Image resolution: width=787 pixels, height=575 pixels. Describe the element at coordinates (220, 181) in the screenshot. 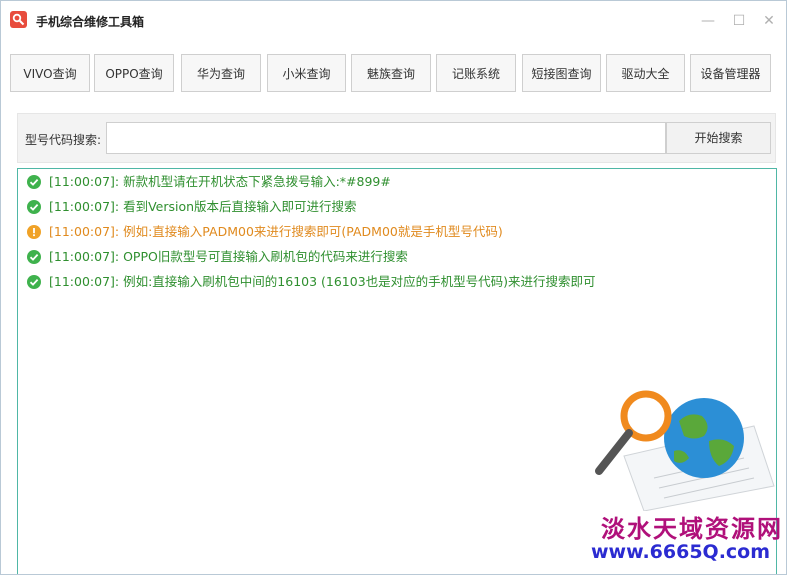

I see `log-entry-text: [11:00:07]: 新款机型请在开机状态下紧急拨号输入:*#899#` at that location.